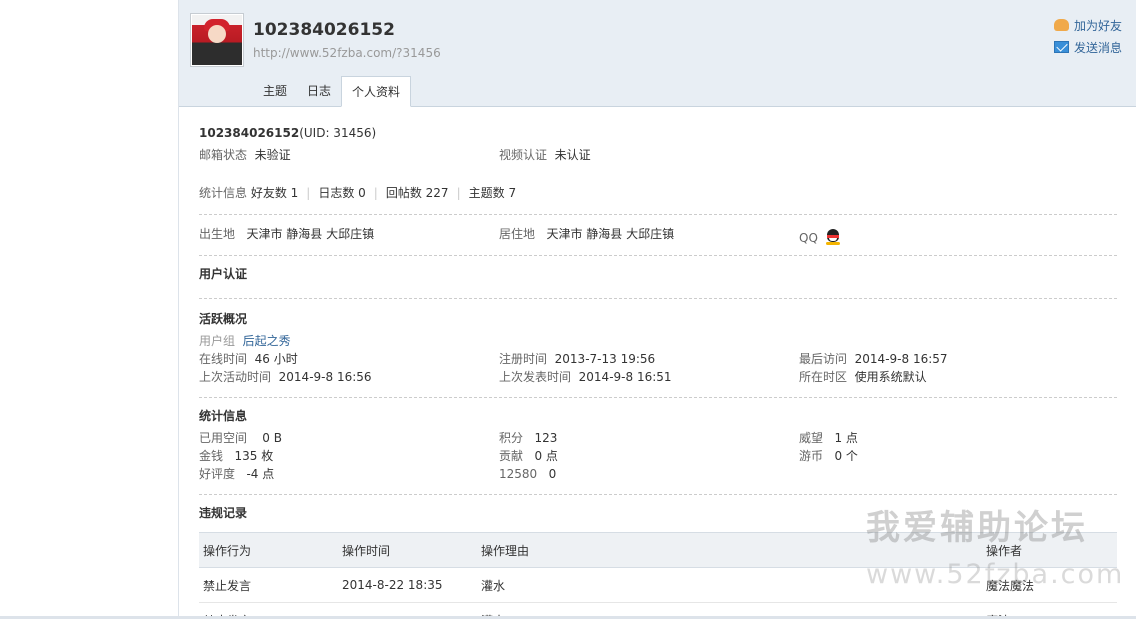  Describe the element at coordinates (223, 416) in the screenshot. I see `statistics-title: 统计信息` at that location.